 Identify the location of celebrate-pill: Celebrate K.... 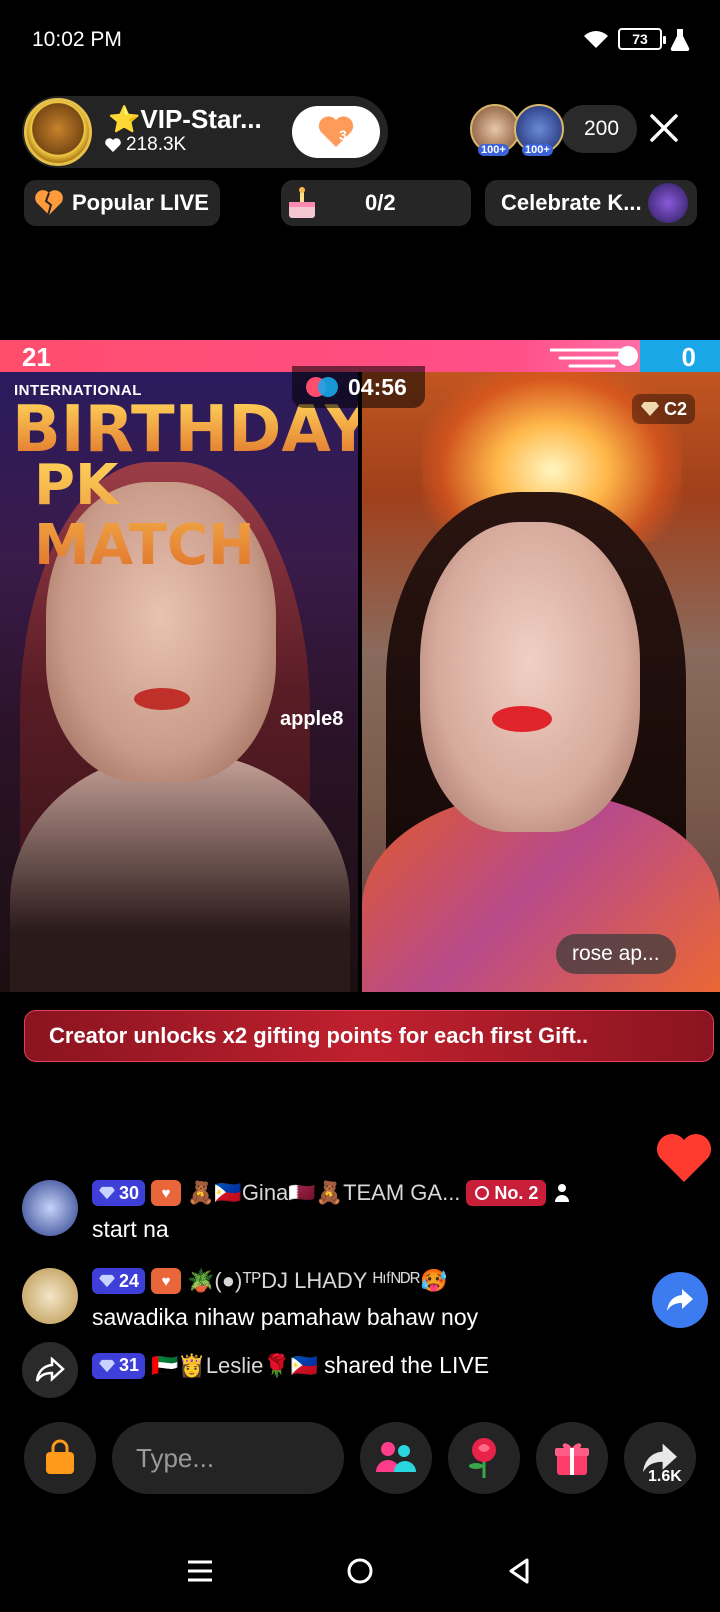
(591, 203).